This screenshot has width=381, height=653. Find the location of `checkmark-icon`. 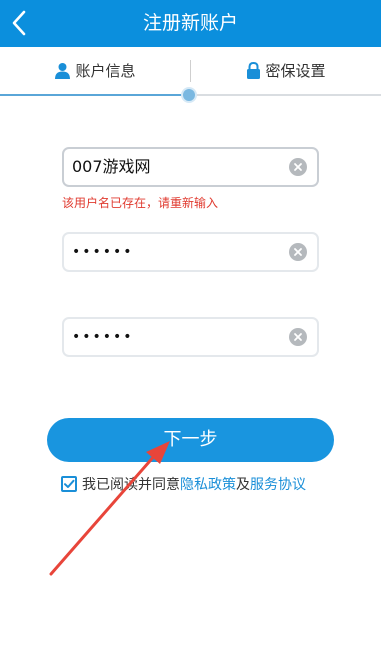

checkmark-icon is located at coordinates (69, 483).